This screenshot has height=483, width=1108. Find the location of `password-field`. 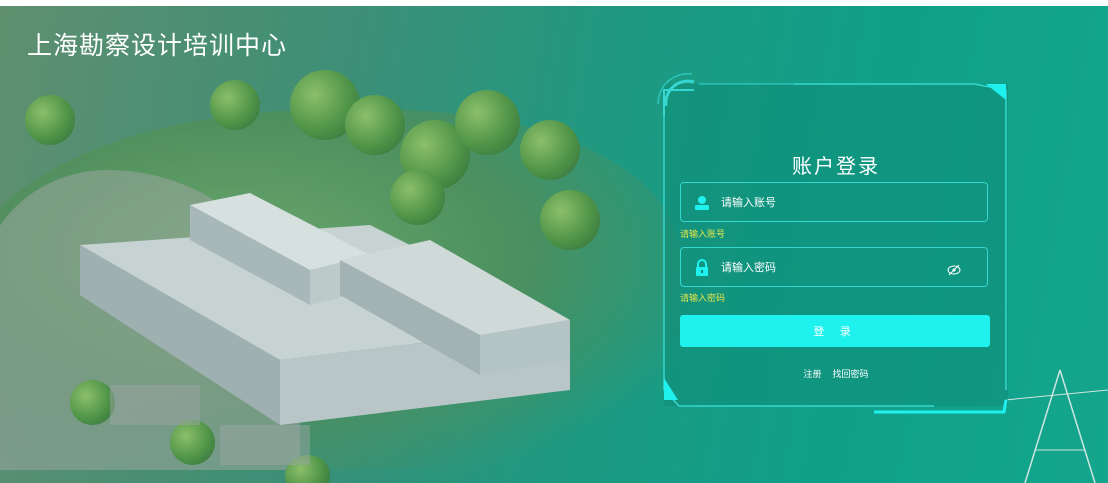

password-field is located at coordinates (834, 267).